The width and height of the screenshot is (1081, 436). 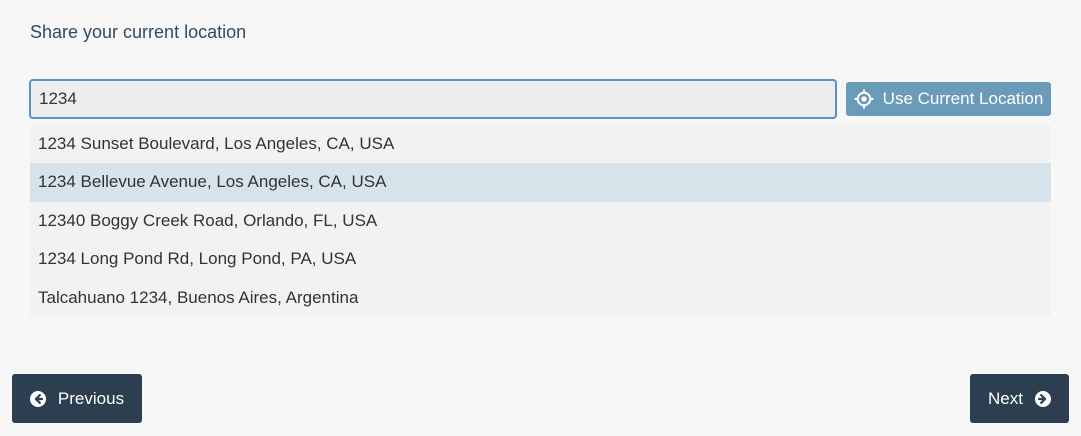 I want to click on suggestion-item: 12340 Boggy Creek Road, Orlando, FL, USA, so click(x=540, y=221).